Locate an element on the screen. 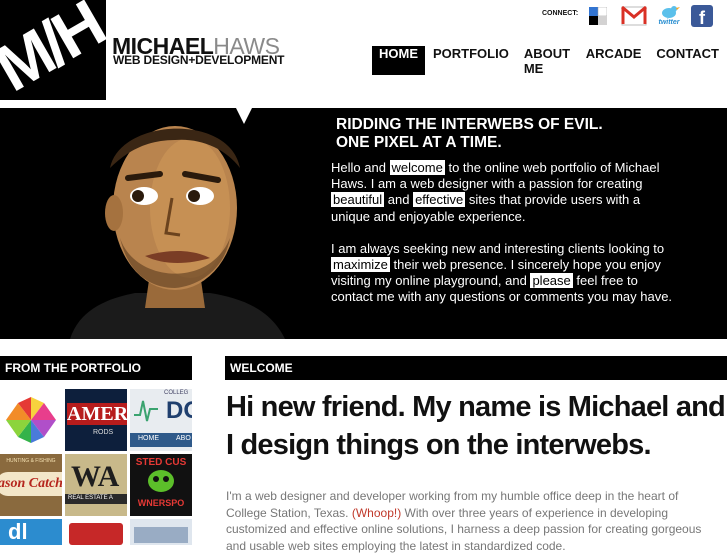 The width and height of the screenshot is (727, 554). thumb-2-sub: RODS is located at coordinates (103, 432).